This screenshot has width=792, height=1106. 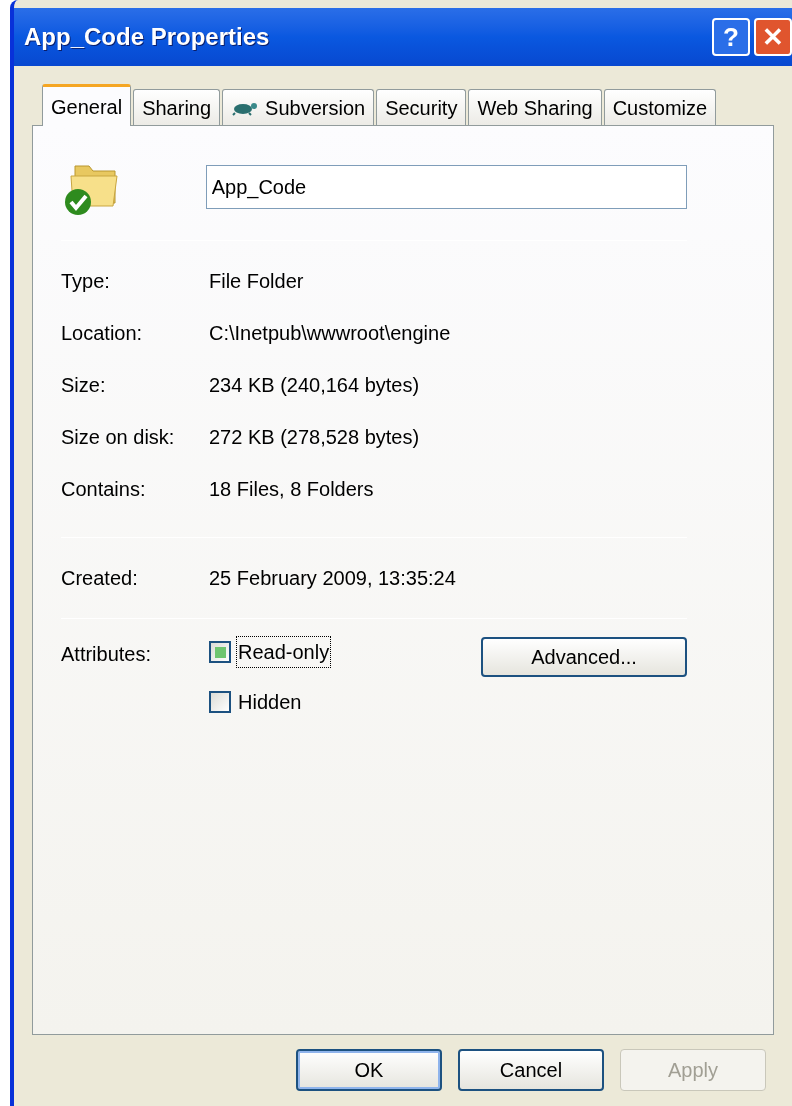 What do you see at coordinates (107, 654) in the screenshot?
I see `field-label: Attributes:` at bounding box center [107, 654].